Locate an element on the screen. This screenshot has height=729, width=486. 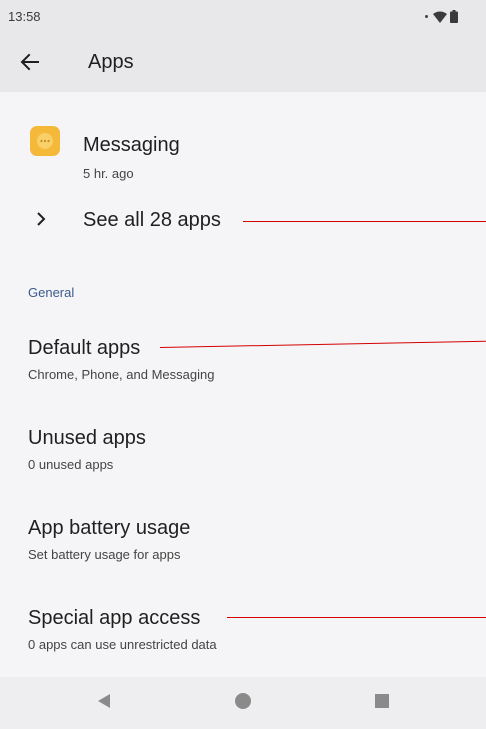
nav-home-button is located at coordinates (243, 703).